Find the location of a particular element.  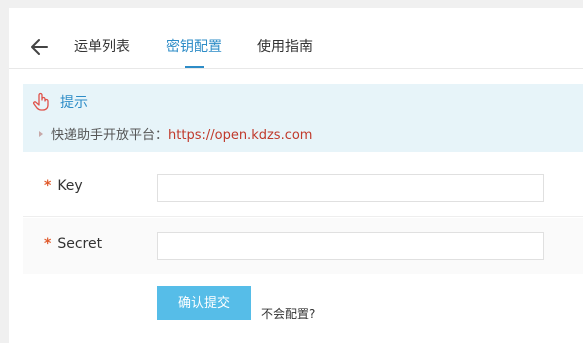

tab-usage-guide: 使用指南 is located at coordinates (285, 46).